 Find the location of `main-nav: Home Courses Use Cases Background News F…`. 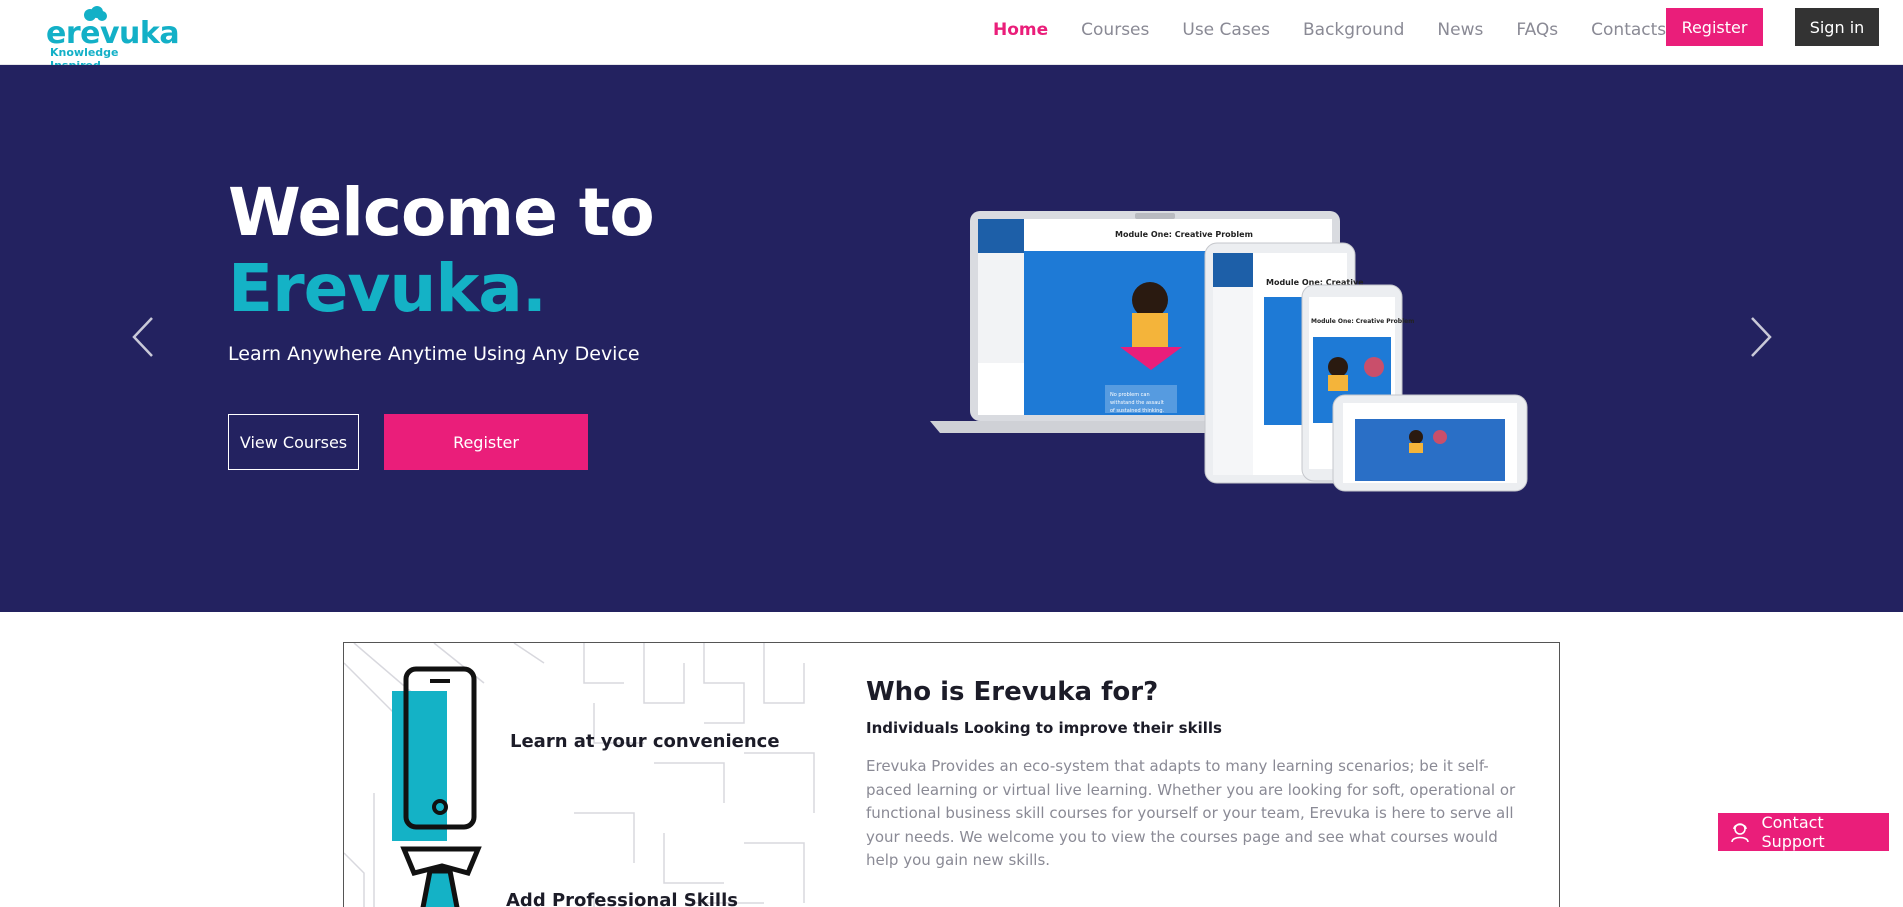

main-nav: Home Courses Use Cases Background News F… is located at coordinates (1346, 32).